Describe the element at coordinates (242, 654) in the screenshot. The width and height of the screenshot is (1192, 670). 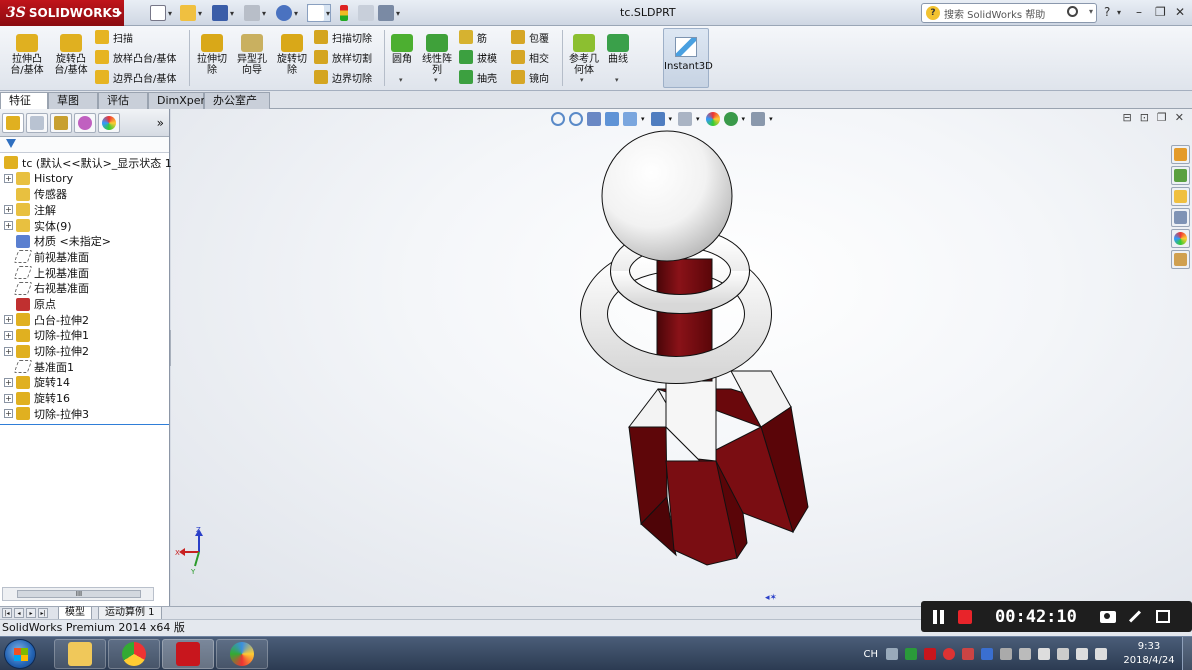
I see `taskbar-paint` at that location.